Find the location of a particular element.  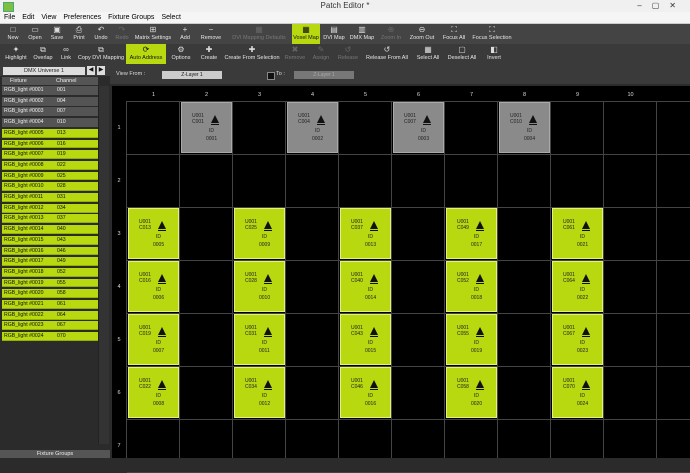

fixture-row: RGB_light #0021 061 is located at coordinates (50, 304).